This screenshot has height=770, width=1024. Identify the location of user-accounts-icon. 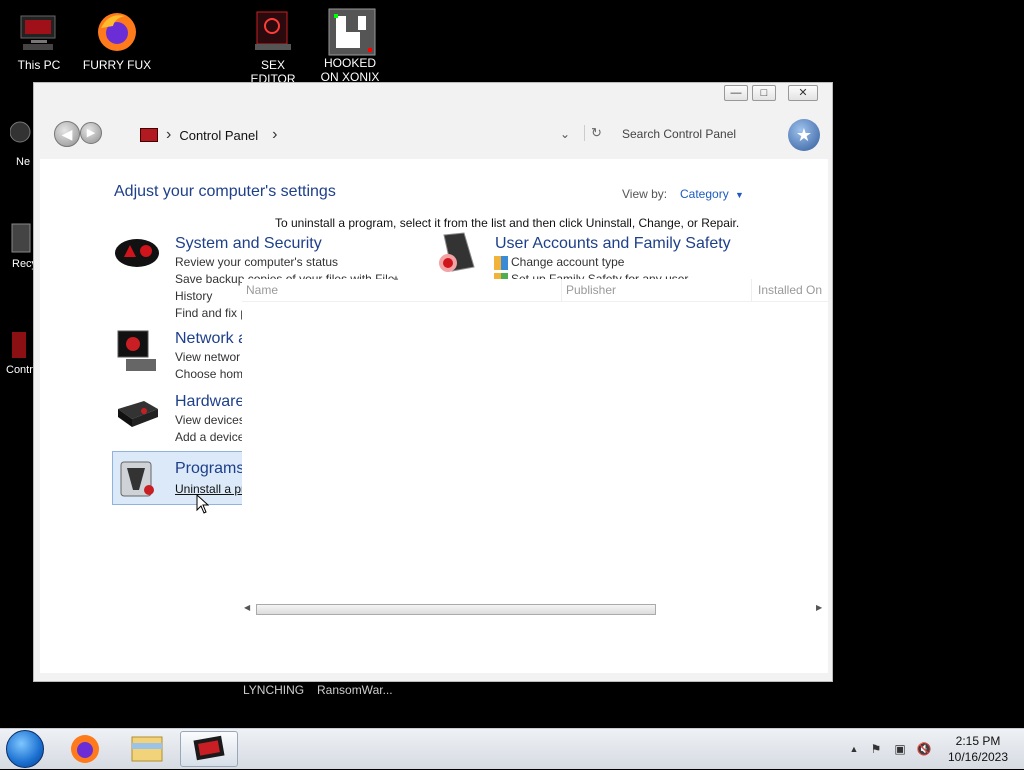
(457, 253).